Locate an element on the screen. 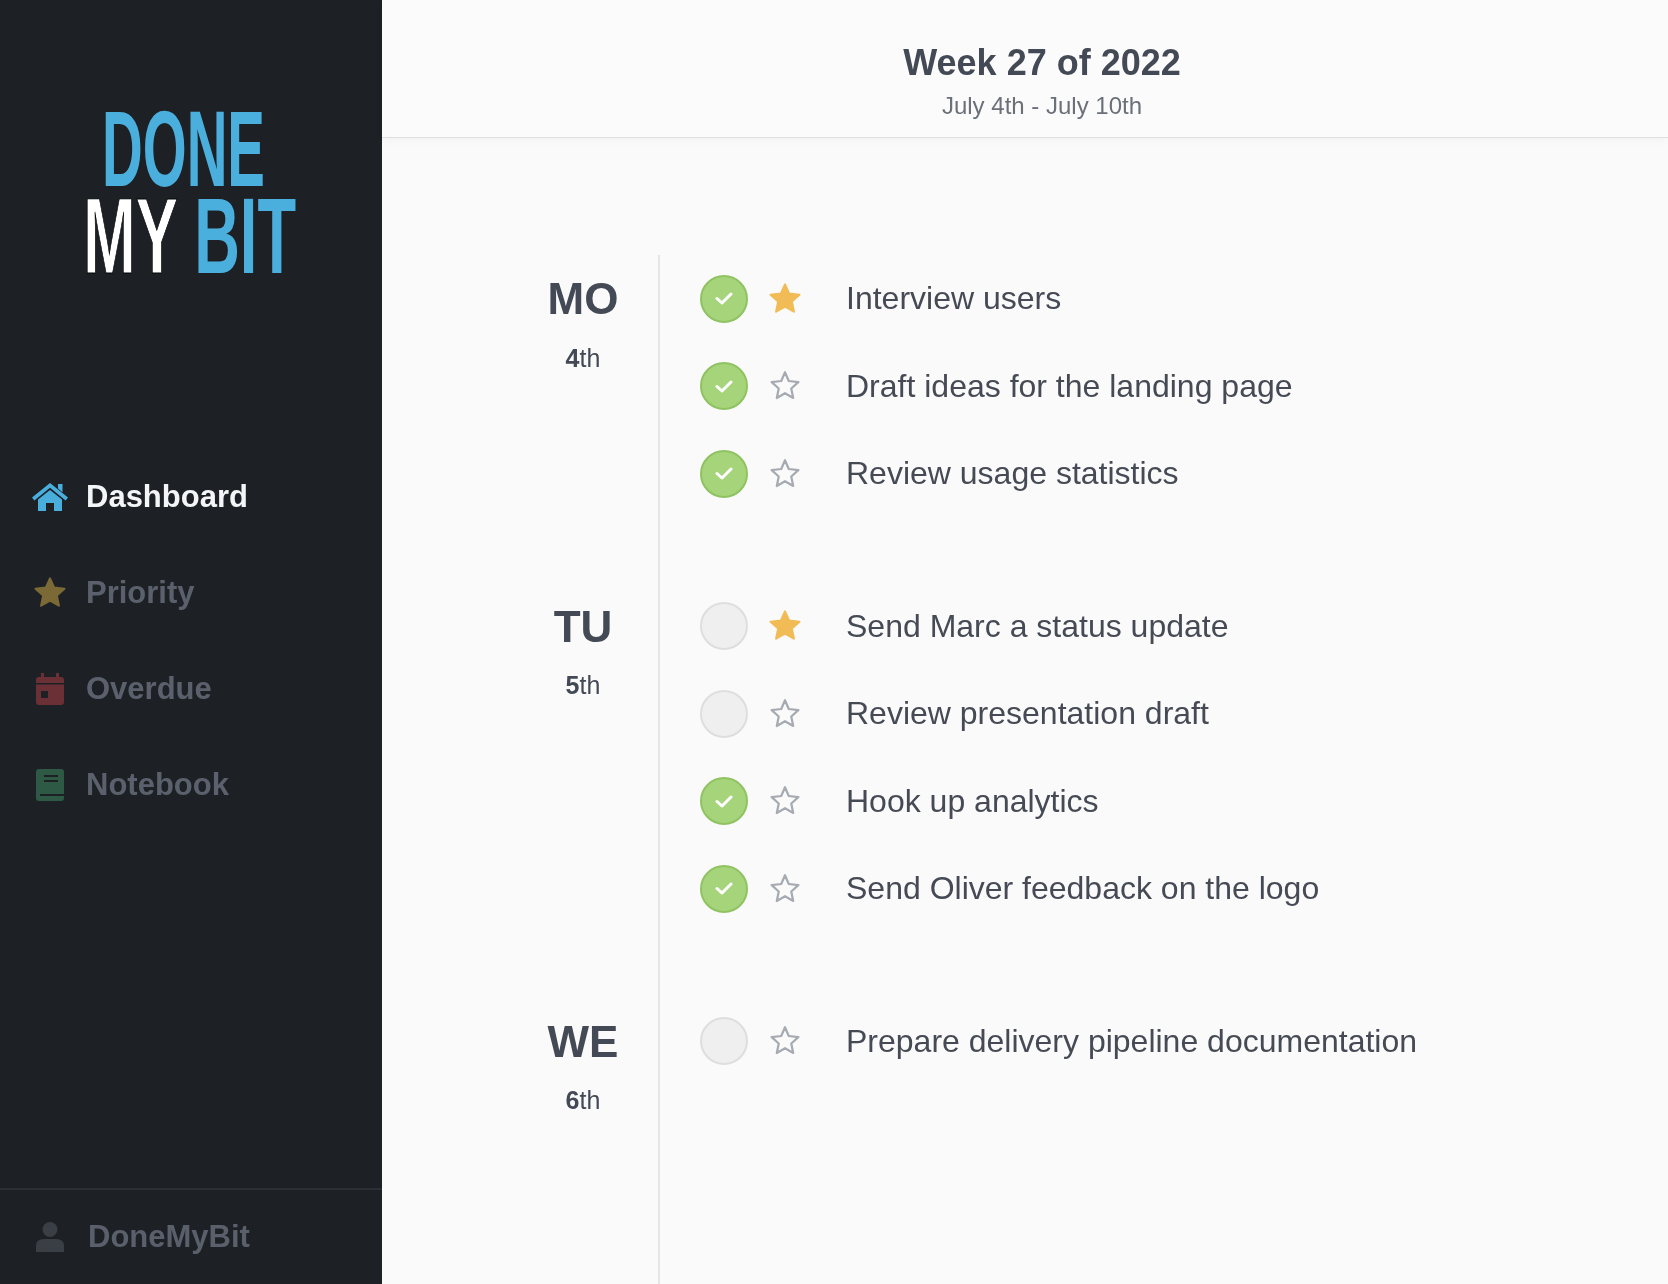  task-title: Draft ideas for the landing page is located at coordinates (1069, 386).